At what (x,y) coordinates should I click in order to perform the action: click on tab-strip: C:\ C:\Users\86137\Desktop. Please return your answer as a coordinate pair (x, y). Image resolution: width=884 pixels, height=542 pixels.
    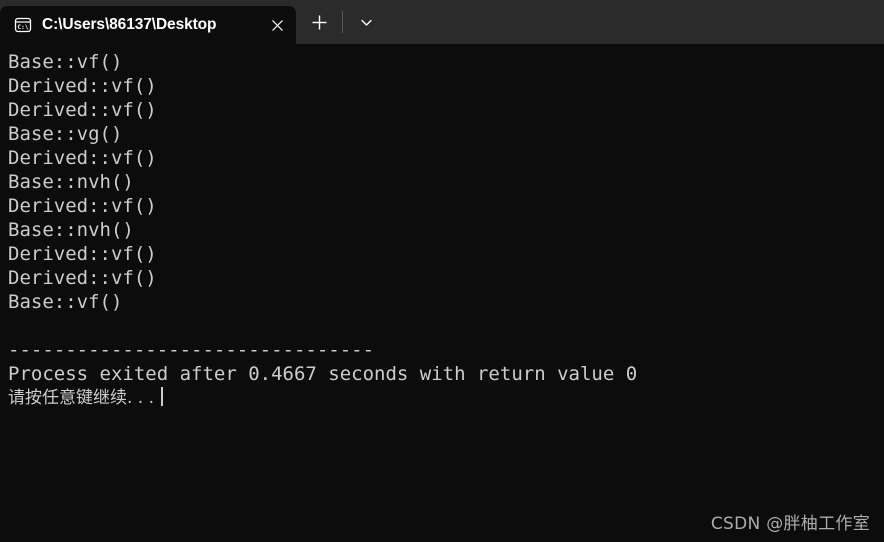
    Looking at the image, I should click on (148, 22).